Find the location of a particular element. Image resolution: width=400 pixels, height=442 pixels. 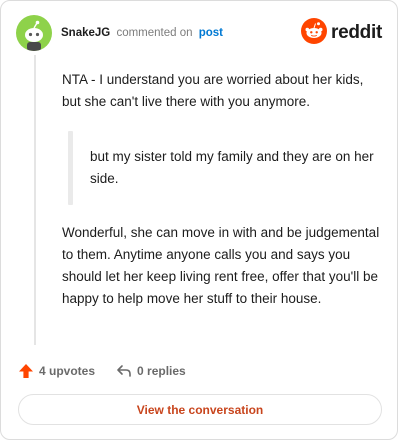

reply-arrow-icon is located at coordinates (124, 371).